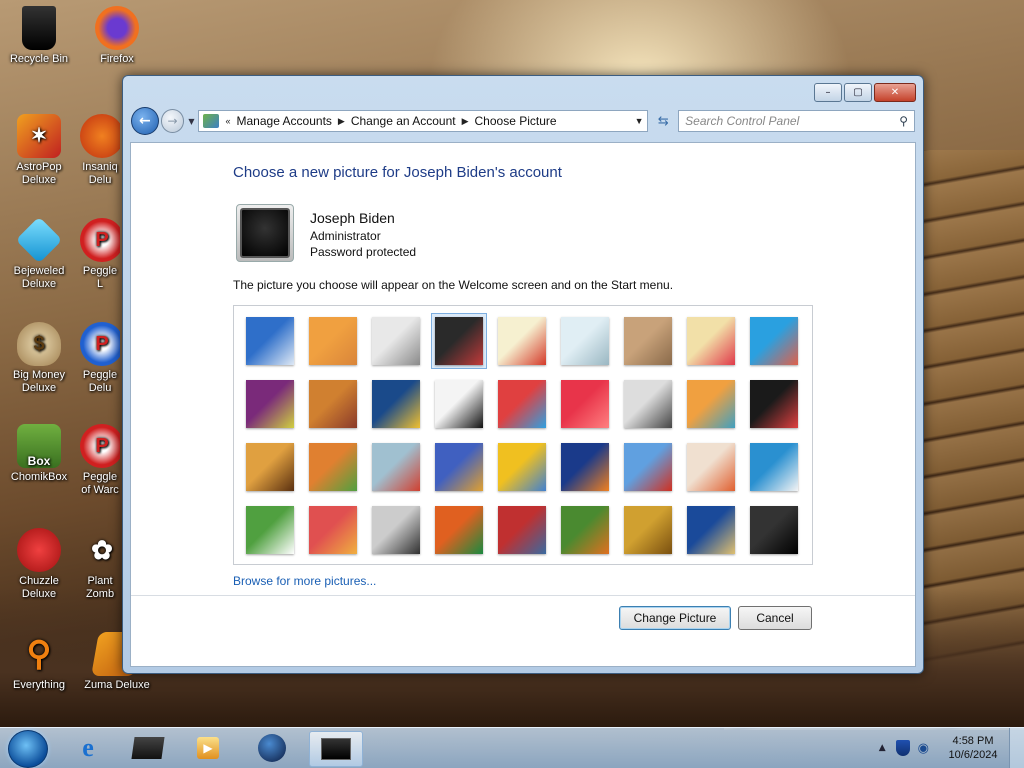  I want to click on picture-option-current-account, so click(774, 530).